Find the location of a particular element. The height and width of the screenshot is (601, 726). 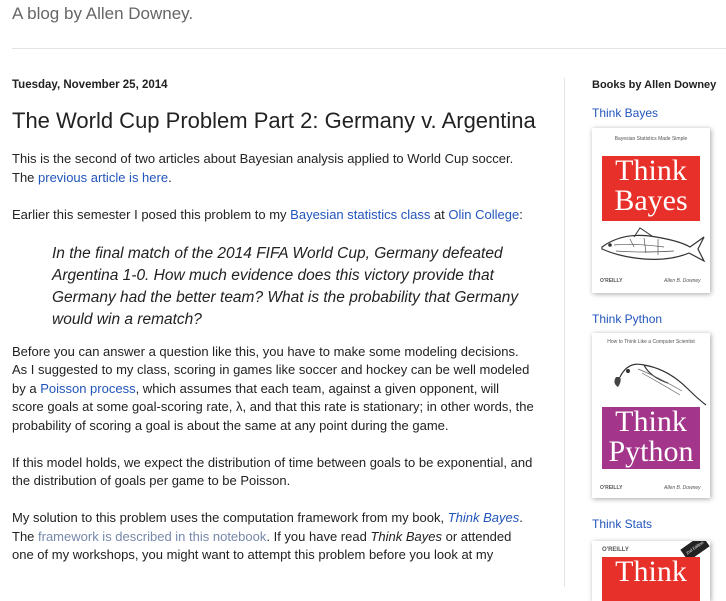

cover-band: Think is located at coordinates (651, 579).